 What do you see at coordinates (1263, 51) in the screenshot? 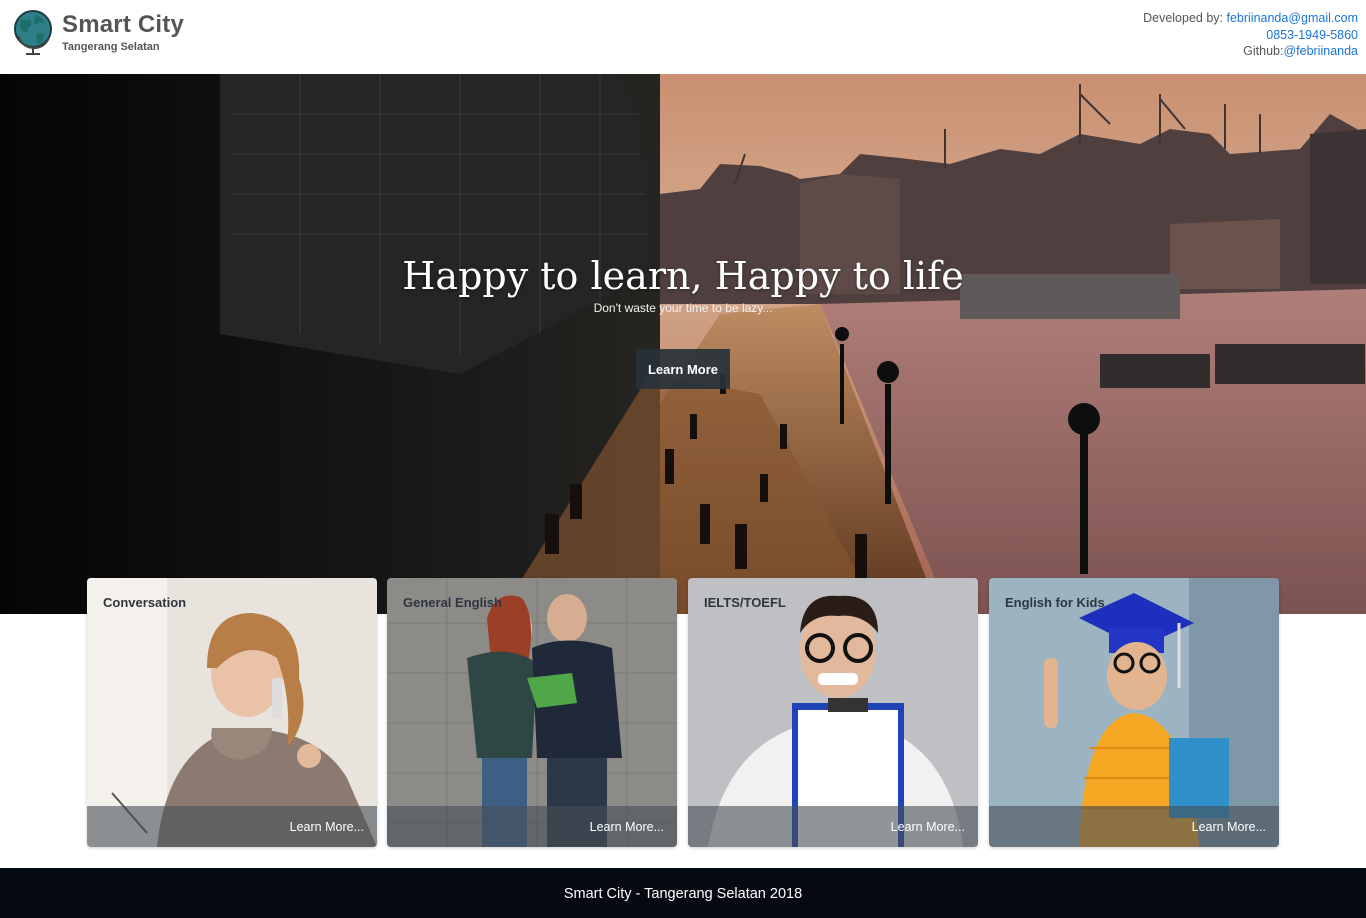
I see `github-label: Github:` at bounding box center [1263, 51].